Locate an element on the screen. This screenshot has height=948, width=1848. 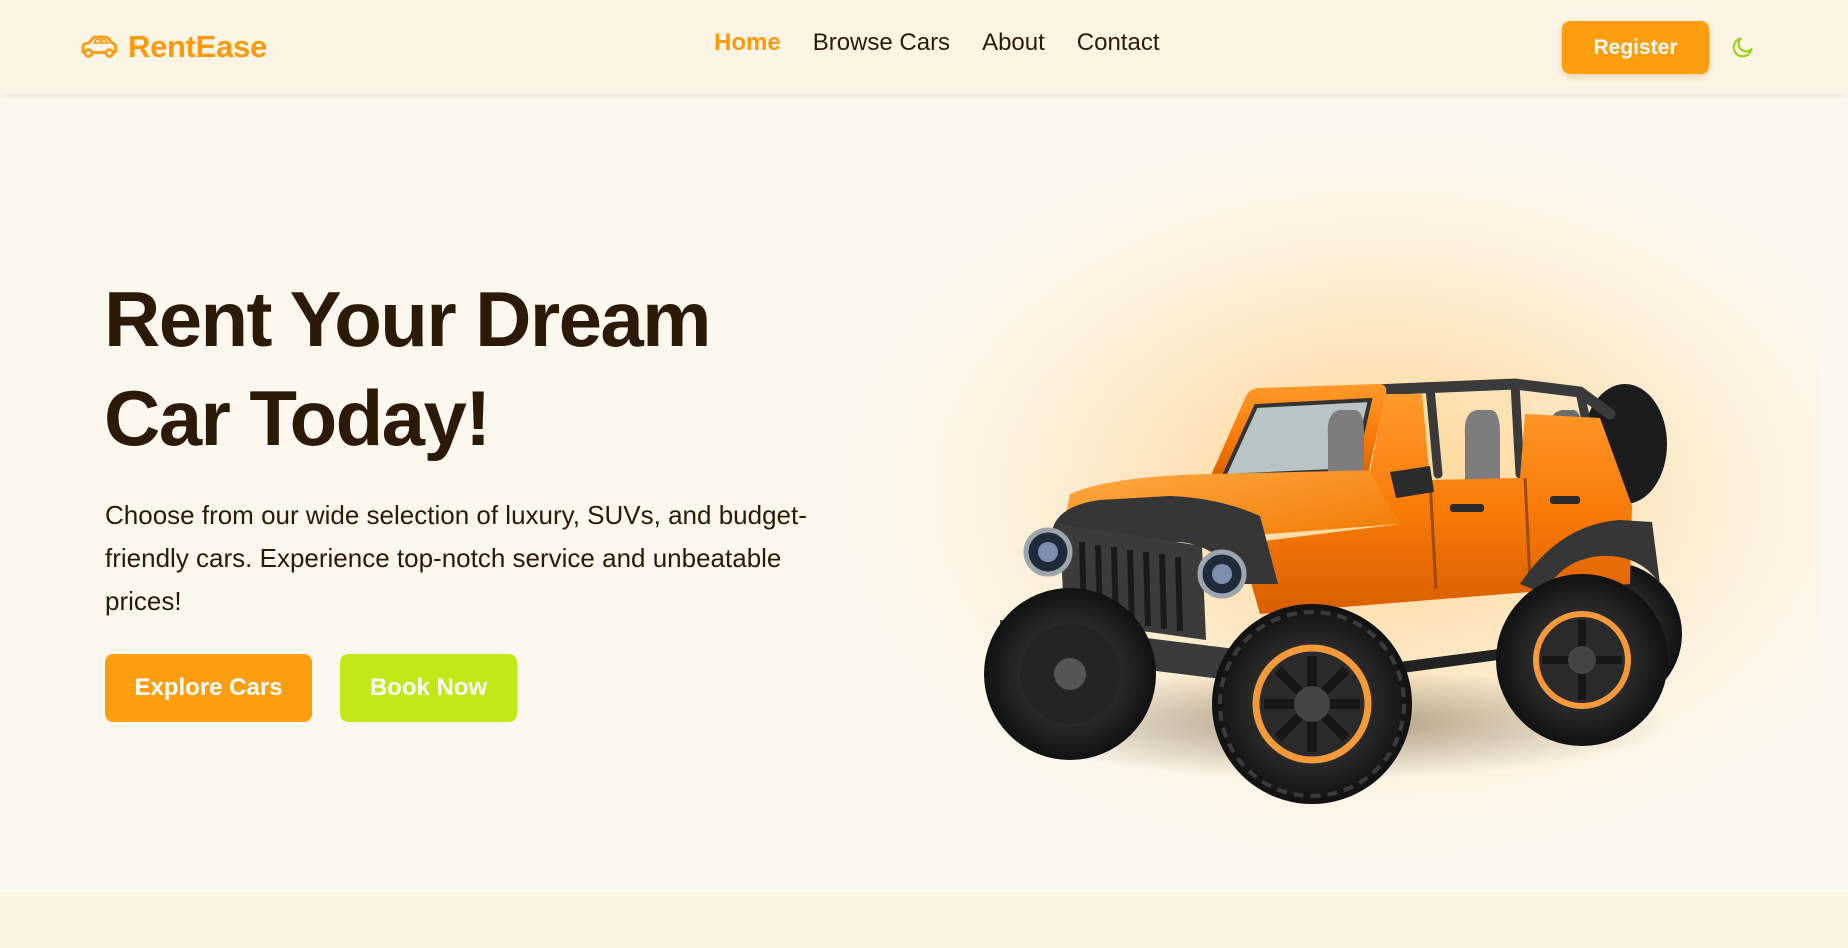
main-nav: Home Browse Cars About Contact is located at coordinates (937, 43).